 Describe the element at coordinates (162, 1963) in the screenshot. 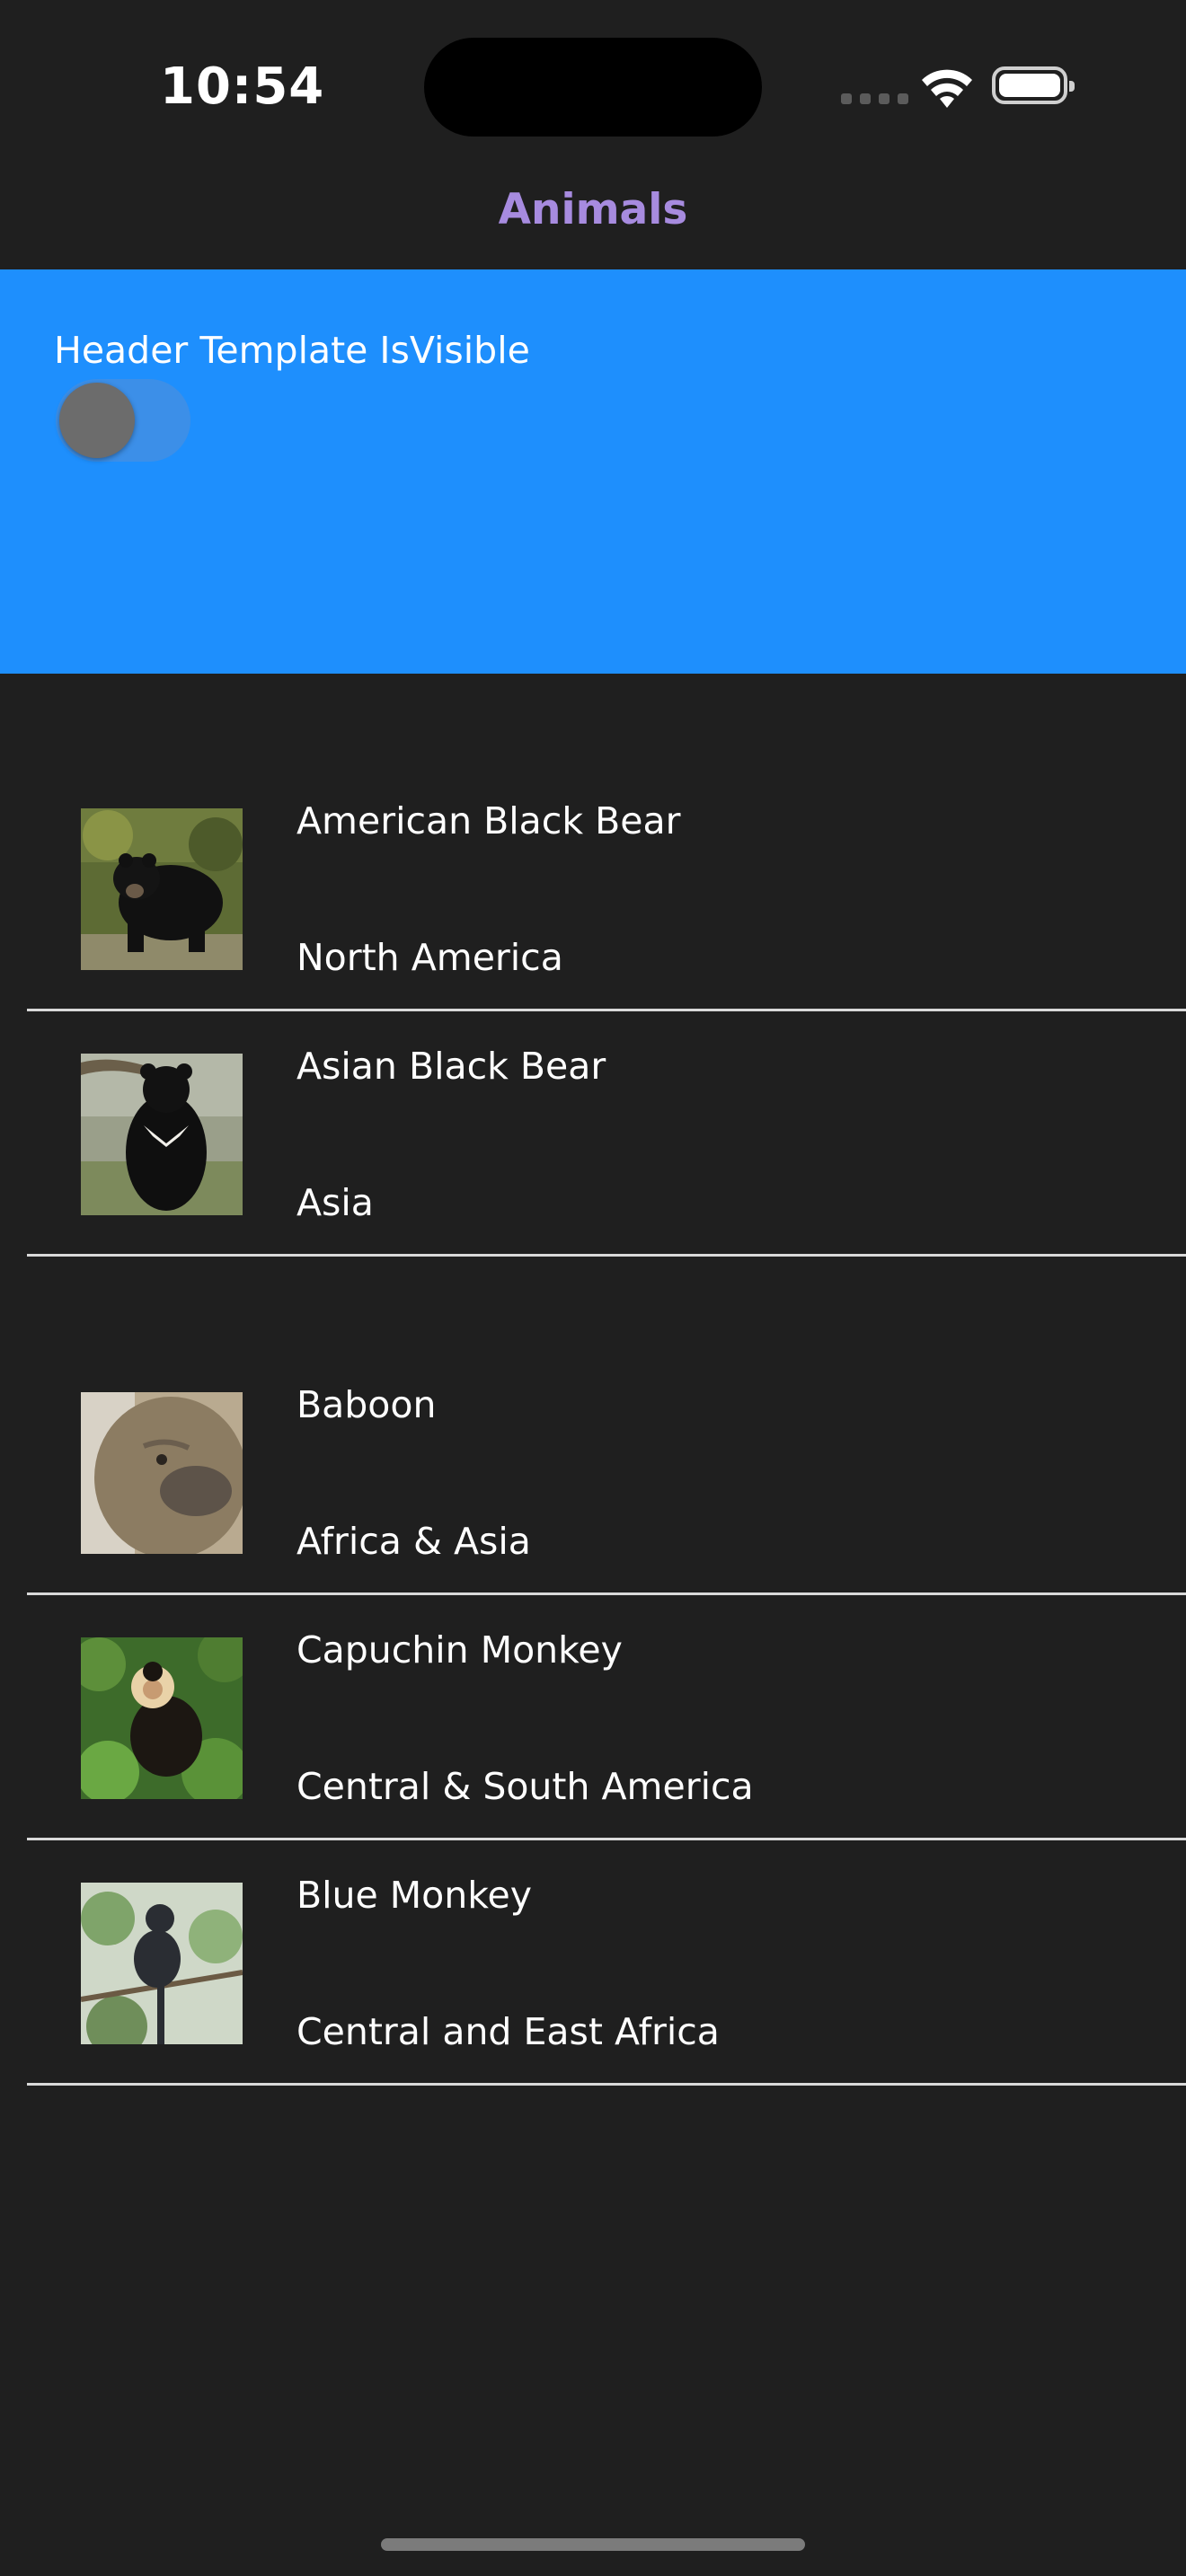

I see `blue-monkey-image` at that location.